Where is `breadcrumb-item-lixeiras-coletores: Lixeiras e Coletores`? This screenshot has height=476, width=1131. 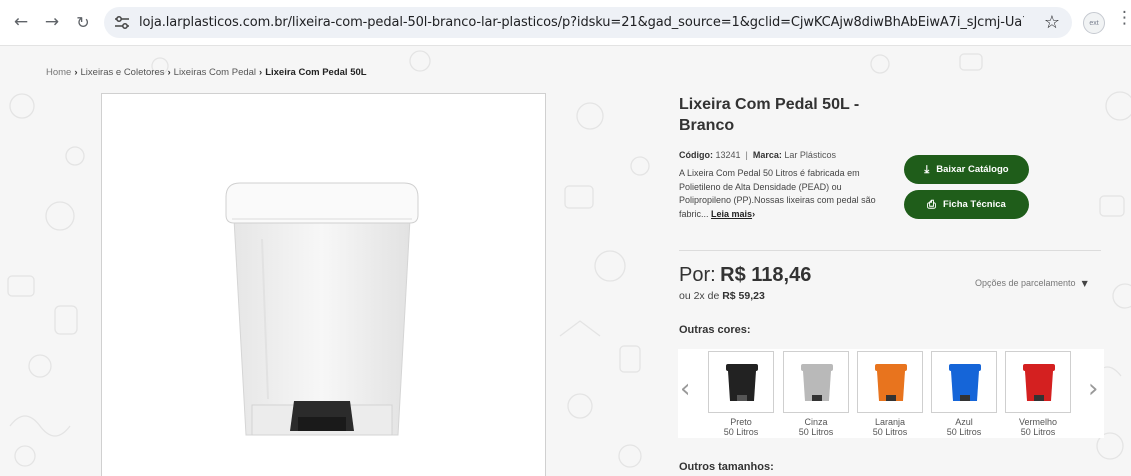
breadcrumb-item-lixeiras-coletores: Lixeiras e Coletores is located at coordinates (123, 72).